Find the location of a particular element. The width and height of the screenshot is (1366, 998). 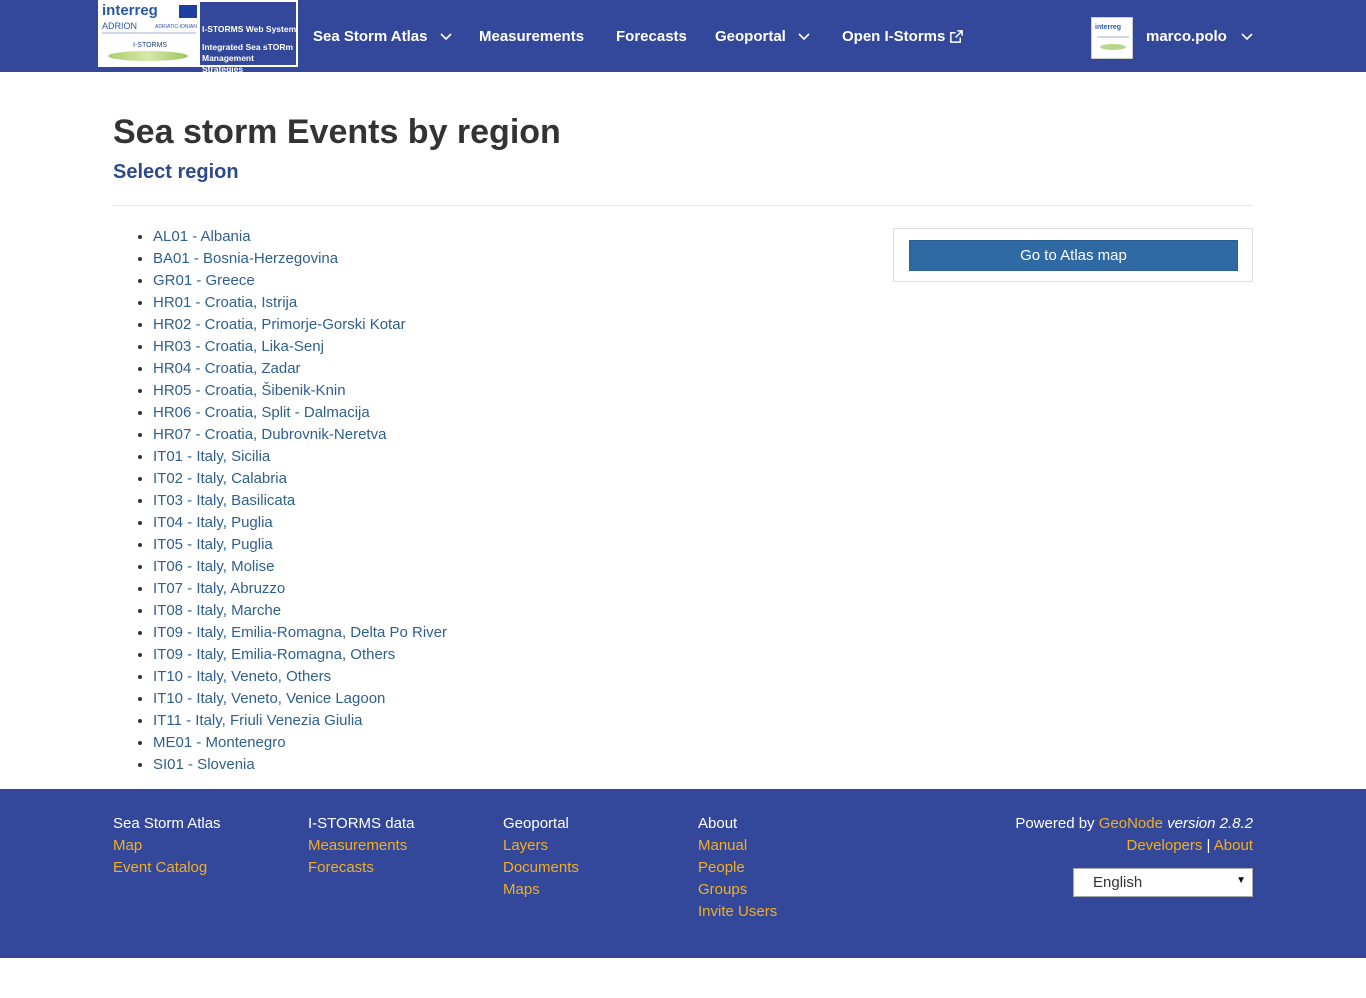

nav-forecasts-label: Forecasts is located at coordinates (651, 36).